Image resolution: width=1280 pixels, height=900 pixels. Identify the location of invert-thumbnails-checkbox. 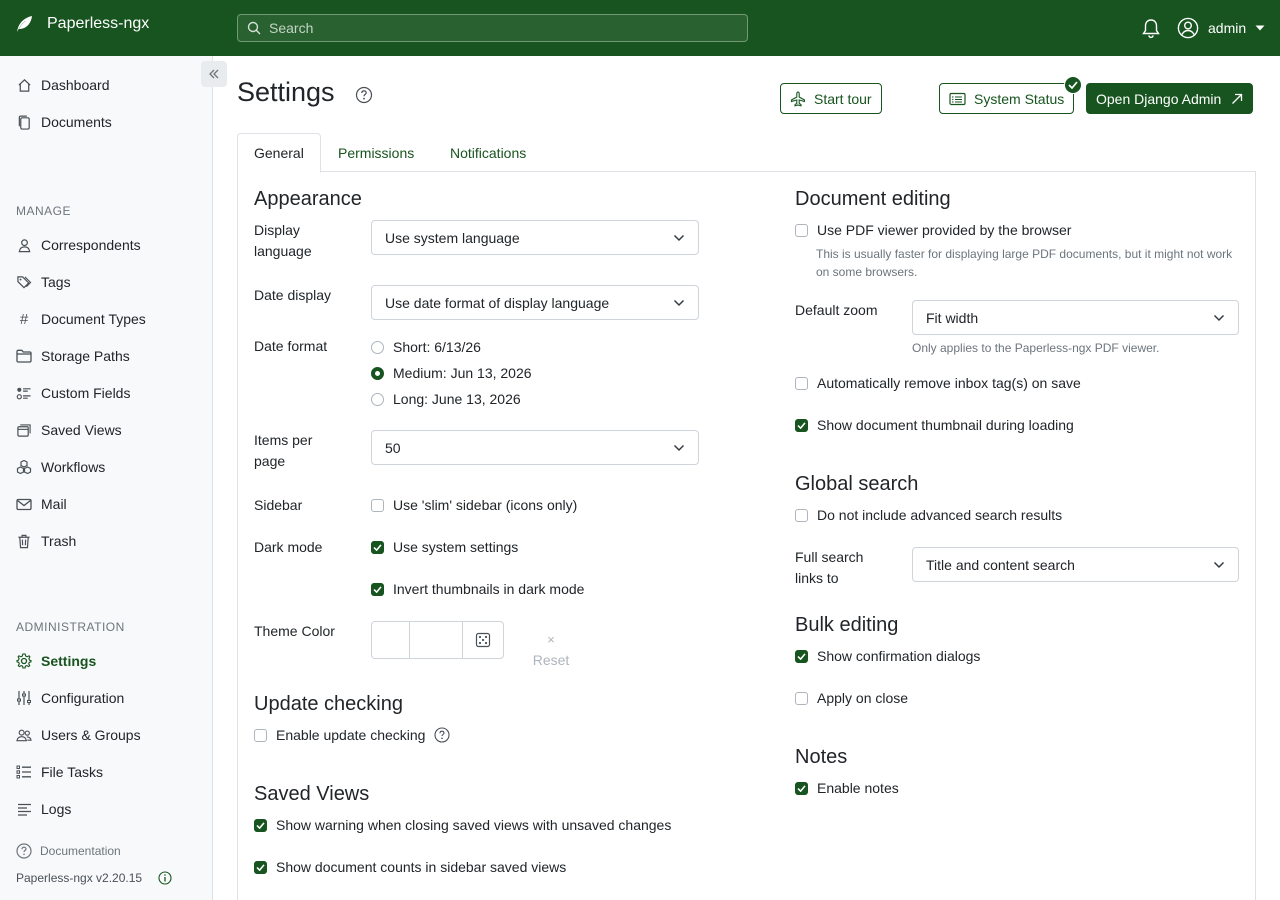
(377, 589).